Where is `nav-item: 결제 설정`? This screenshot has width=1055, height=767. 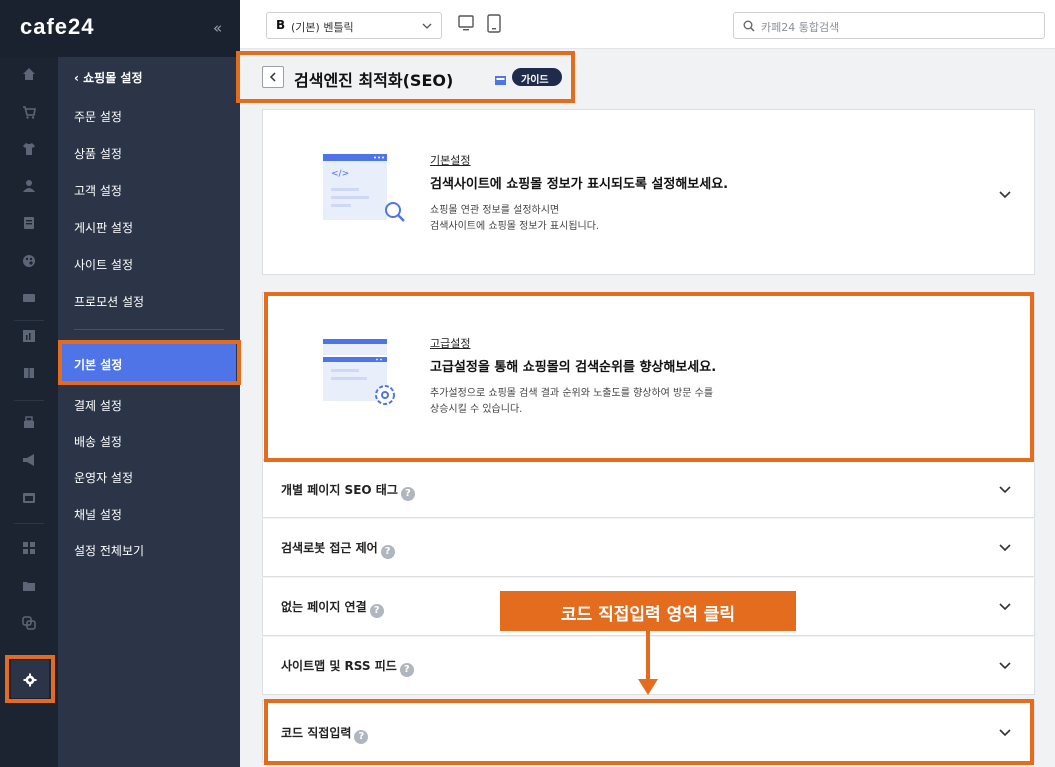
nav-item: 결제 설정 is located at coordinates (98, 405).